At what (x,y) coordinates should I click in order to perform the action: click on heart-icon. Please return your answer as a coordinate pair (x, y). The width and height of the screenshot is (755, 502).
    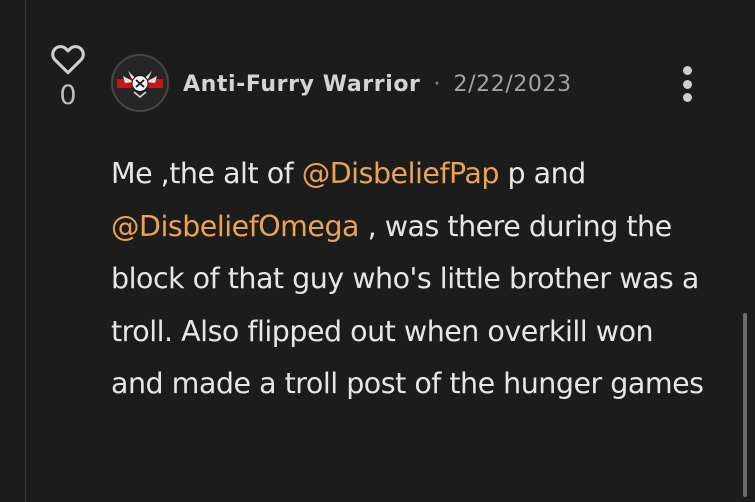
    Looking at the image, I should click on (68, 60).